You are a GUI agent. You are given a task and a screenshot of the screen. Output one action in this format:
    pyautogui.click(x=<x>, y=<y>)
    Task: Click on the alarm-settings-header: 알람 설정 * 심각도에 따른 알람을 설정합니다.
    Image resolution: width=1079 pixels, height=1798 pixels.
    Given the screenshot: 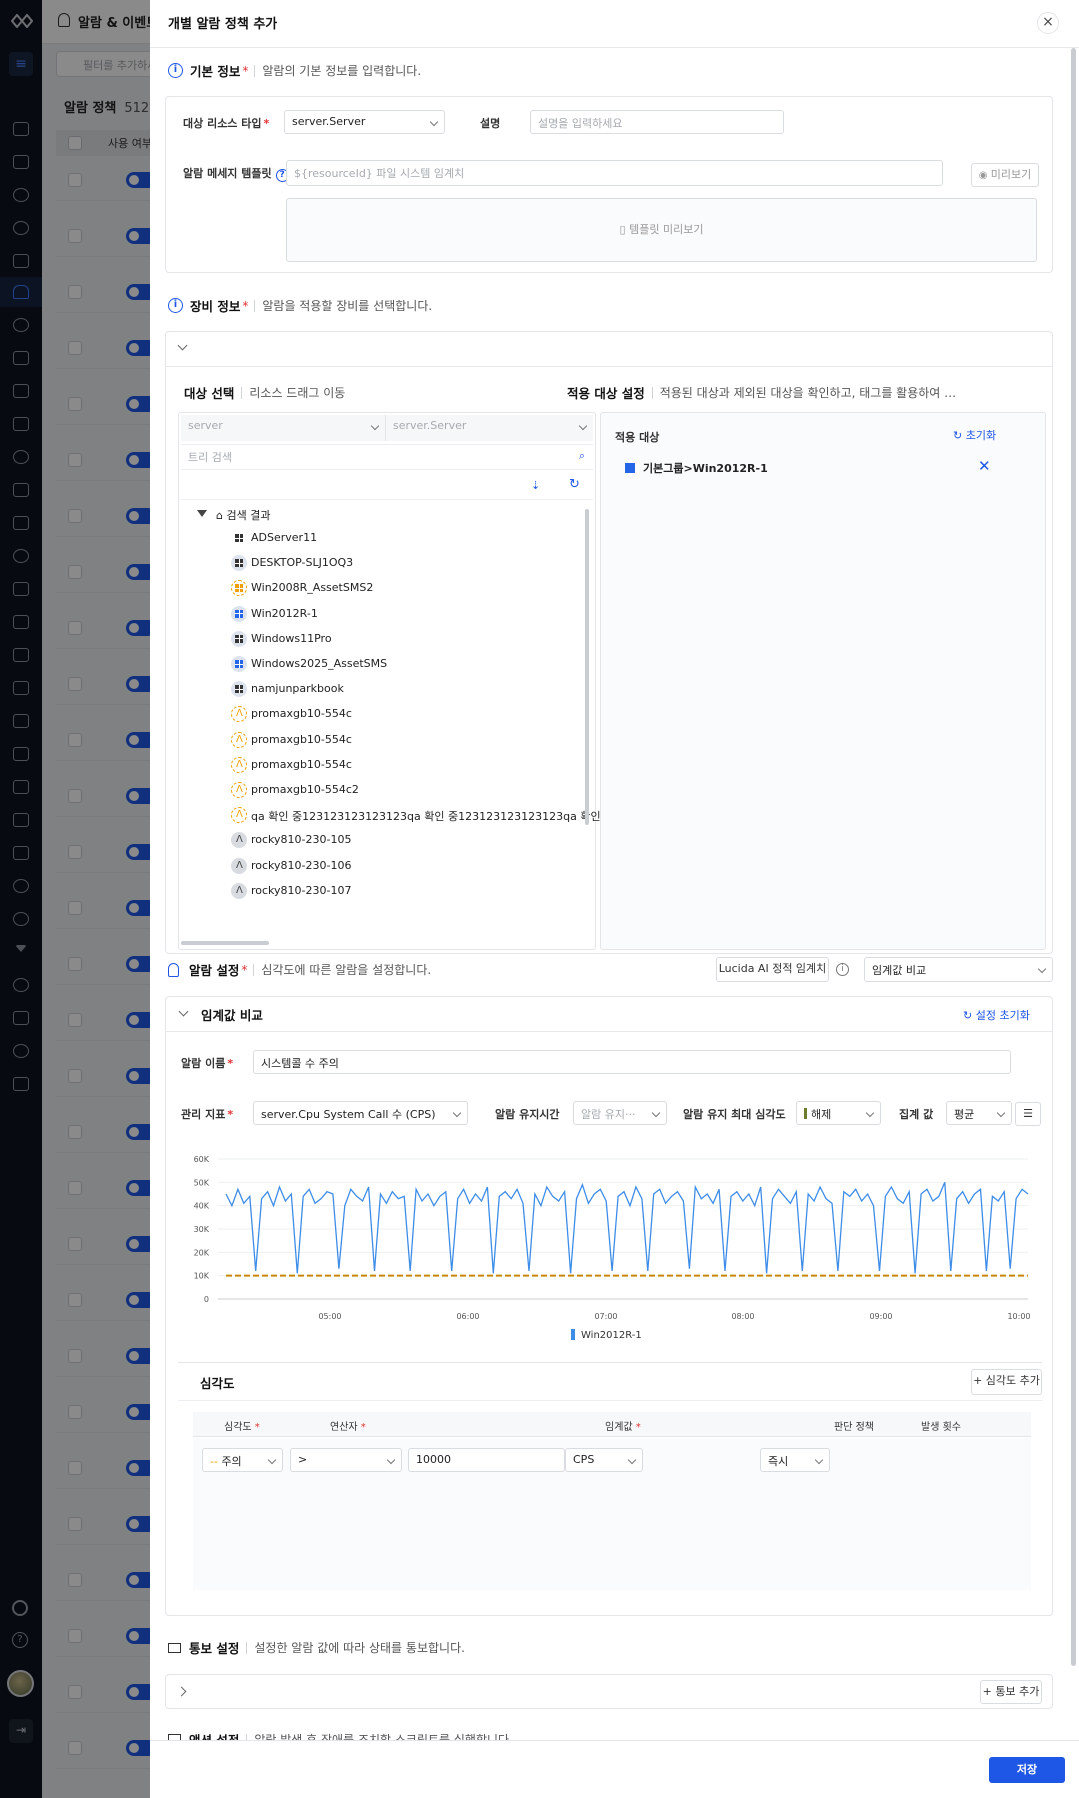 What is the action you would take?
    pyautogui.click(x=299, y=970)
    